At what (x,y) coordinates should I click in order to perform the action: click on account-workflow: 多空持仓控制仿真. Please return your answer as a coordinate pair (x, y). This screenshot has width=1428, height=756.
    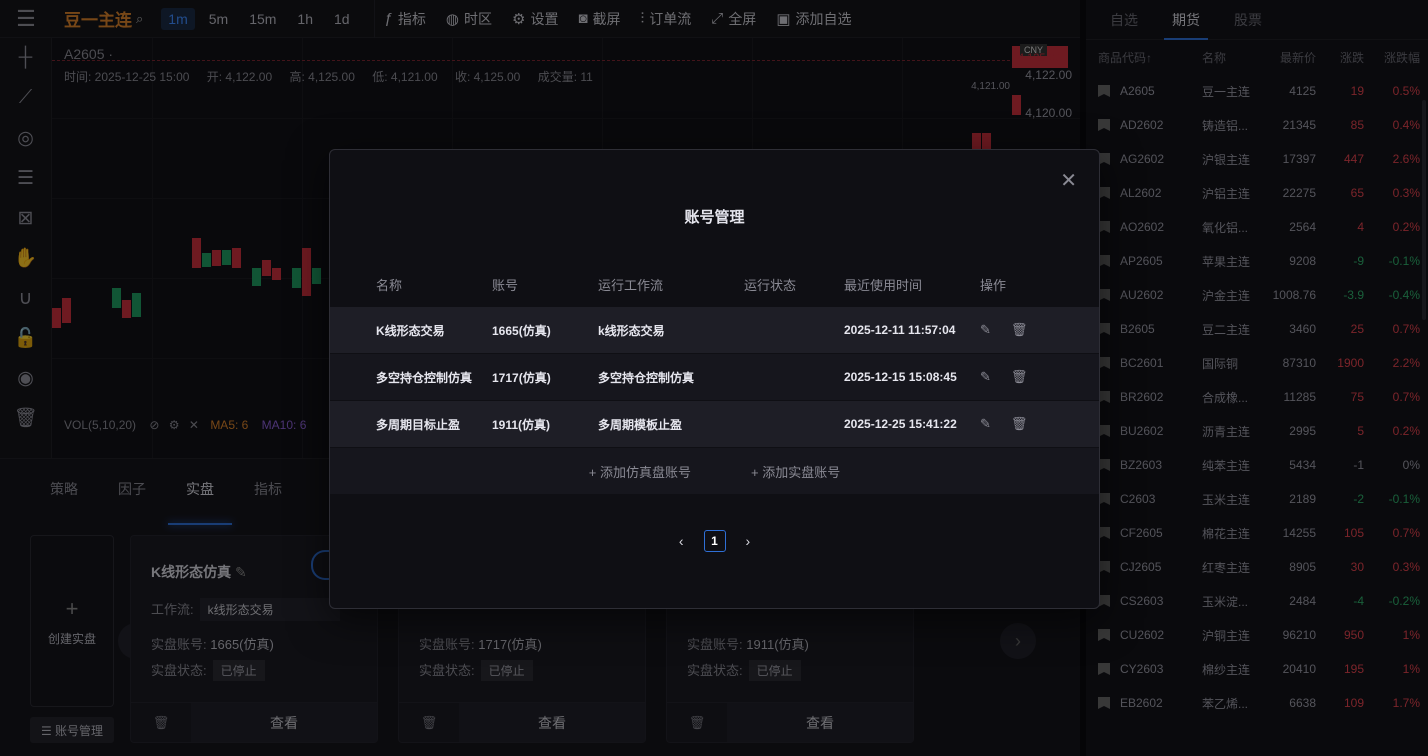
    Looking at the image, I should click on (646, 377).